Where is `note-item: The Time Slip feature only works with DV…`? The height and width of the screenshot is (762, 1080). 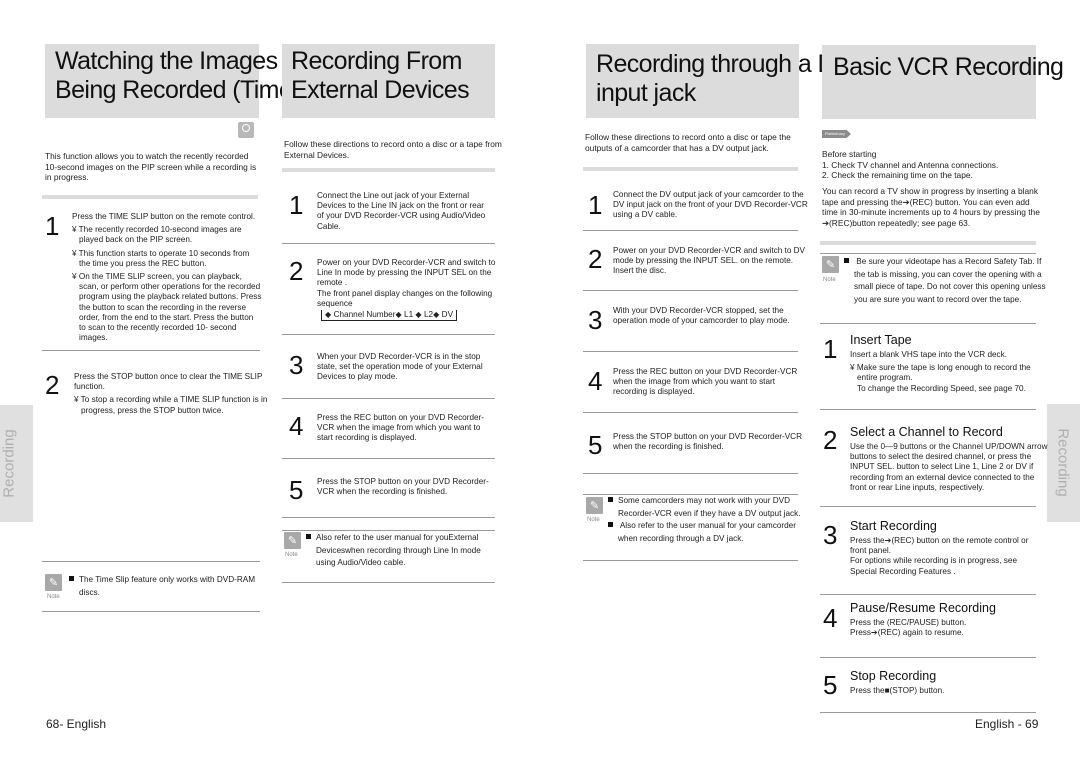
note-item: The Time Slip feature only works with DV… is located at coordinates (166, 586).